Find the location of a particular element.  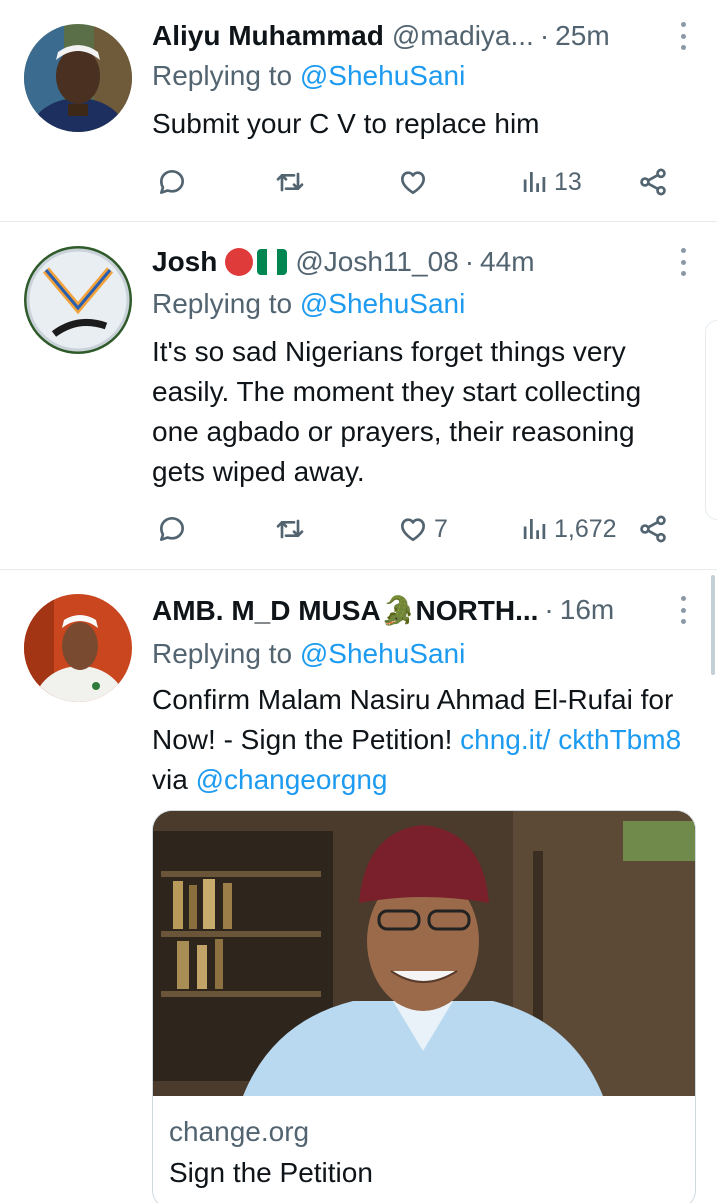

tweet-header: AMB. M_D MUSA🐊NORTH... · 16m is located at coordinates (422, 610).